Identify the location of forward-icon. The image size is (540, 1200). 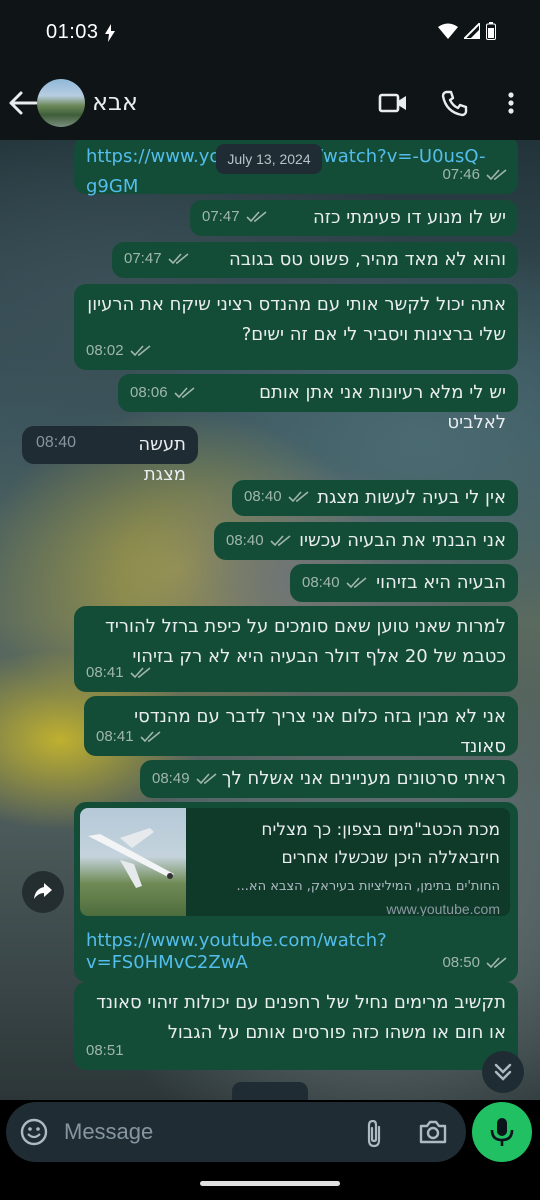
(43, 891).